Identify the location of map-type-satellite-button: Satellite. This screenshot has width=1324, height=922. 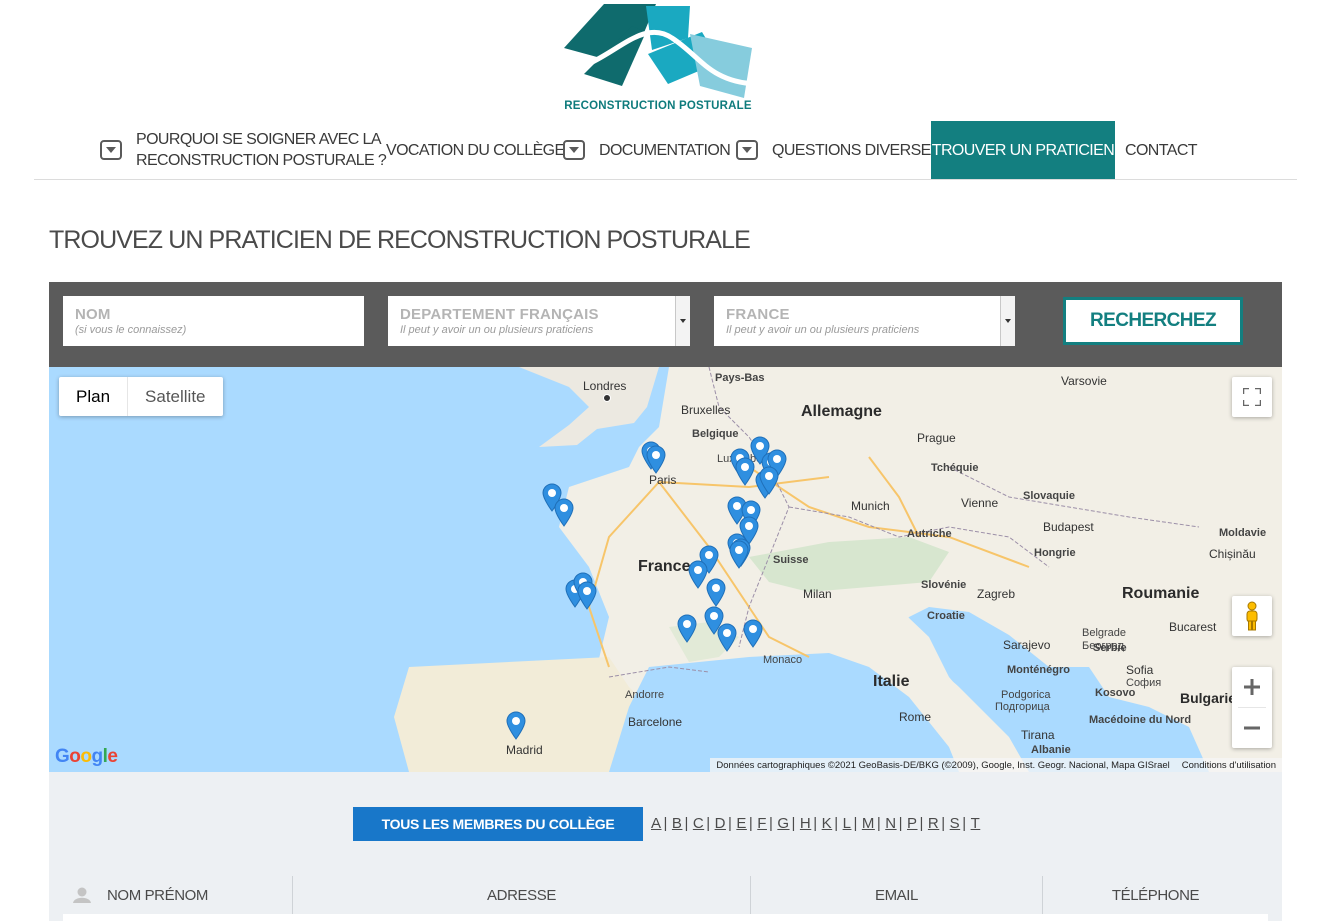
(174, 396).